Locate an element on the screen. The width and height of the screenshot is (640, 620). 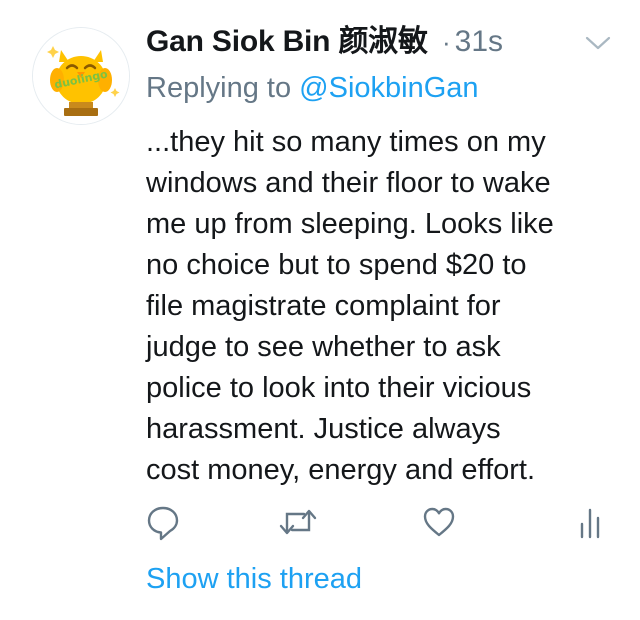
reply-icon is located at coordinates (163, 523).